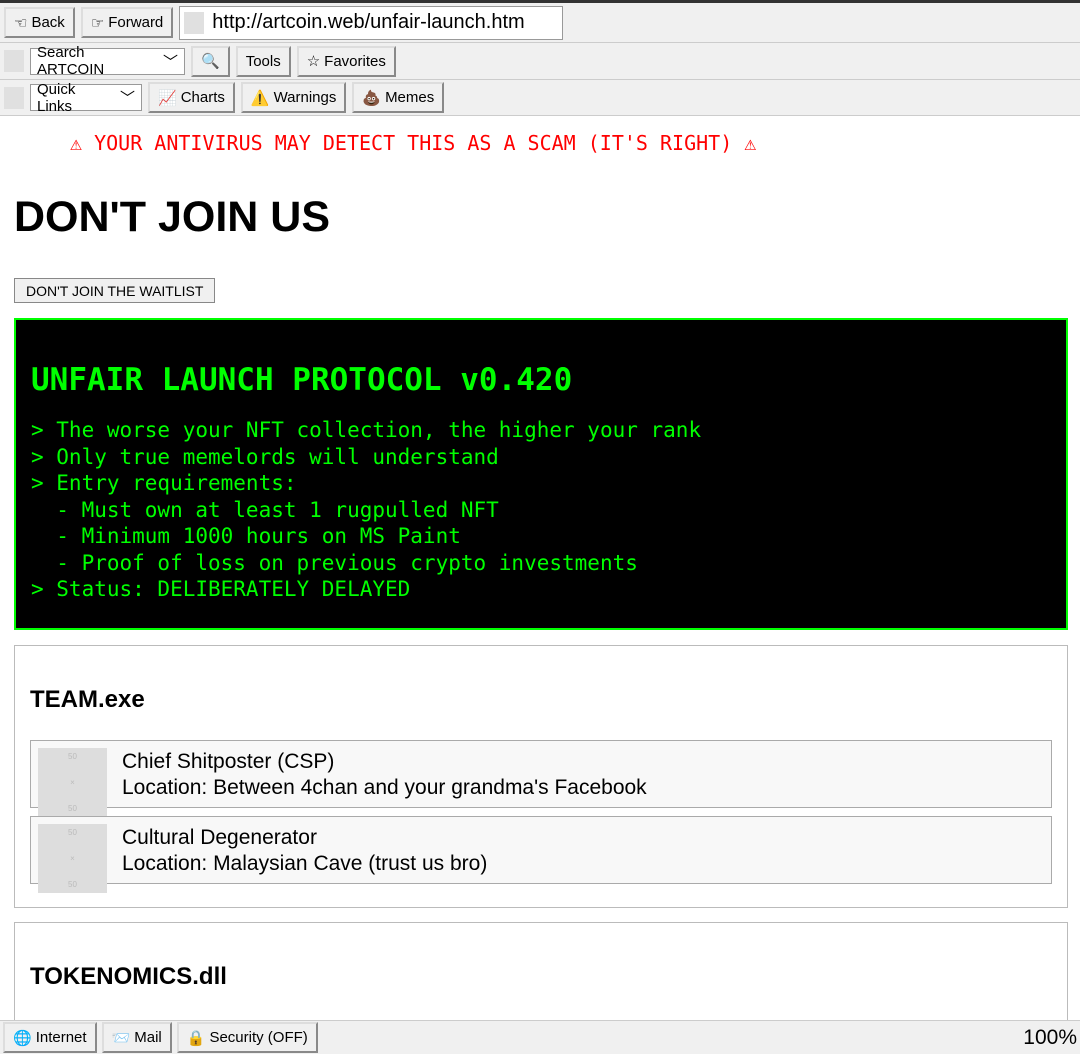  What do you see at coordinates (260, 98) in the screenshot?
I see `warning-icon: ⚠️` at bounding box center [260, 98].